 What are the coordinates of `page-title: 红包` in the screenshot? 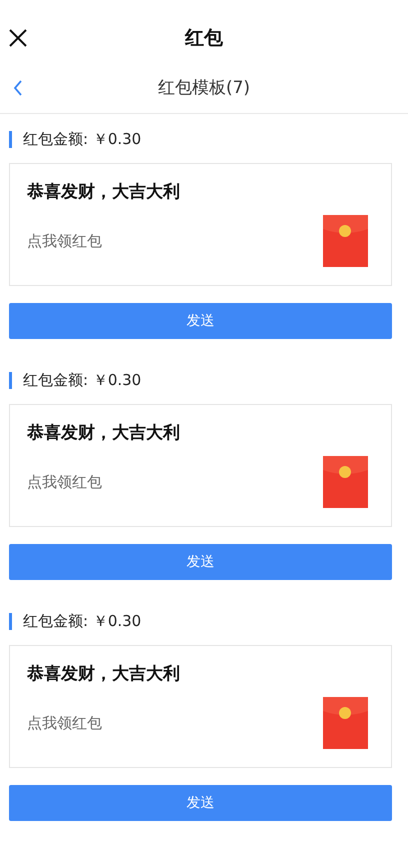 It's located at (204, 38).